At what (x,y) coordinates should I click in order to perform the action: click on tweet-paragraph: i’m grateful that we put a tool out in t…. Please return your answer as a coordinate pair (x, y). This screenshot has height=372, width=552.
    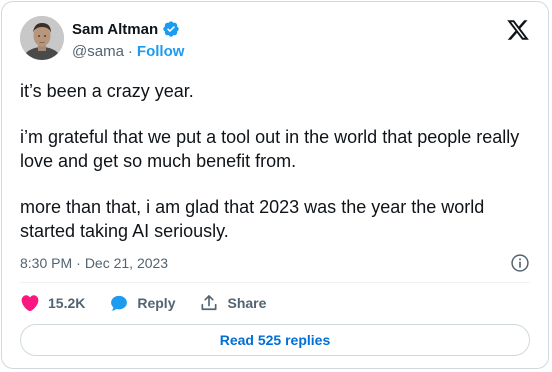
    Looking at the image, I should click on (270, 149).